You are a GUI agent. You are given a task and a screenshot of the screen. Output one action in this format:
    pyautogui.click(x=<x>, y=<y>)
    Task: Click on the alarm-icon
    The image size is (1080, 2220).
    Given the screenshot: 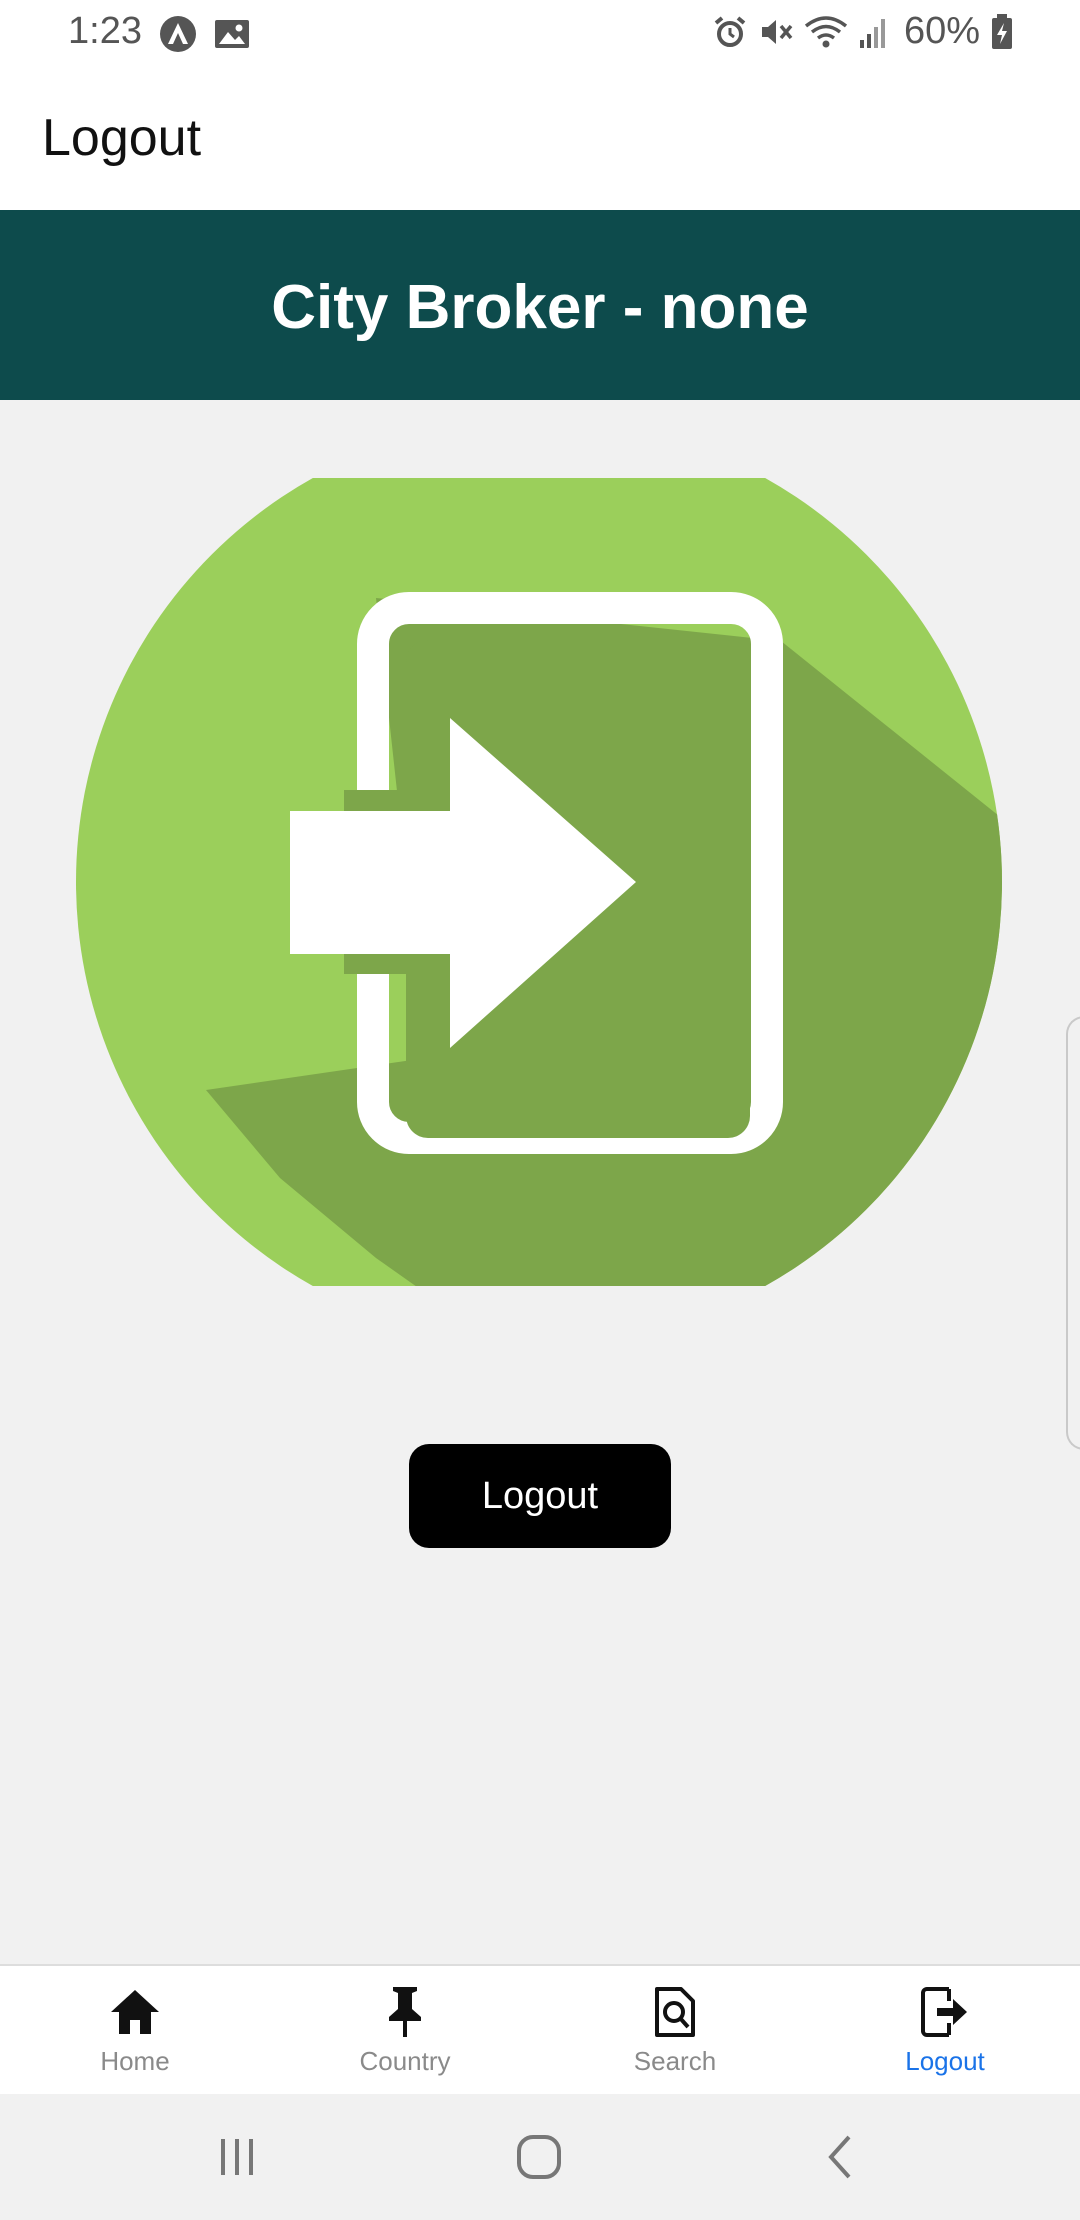 What is the action you would take?
    pyautogui.click(x=730, y=31)
    